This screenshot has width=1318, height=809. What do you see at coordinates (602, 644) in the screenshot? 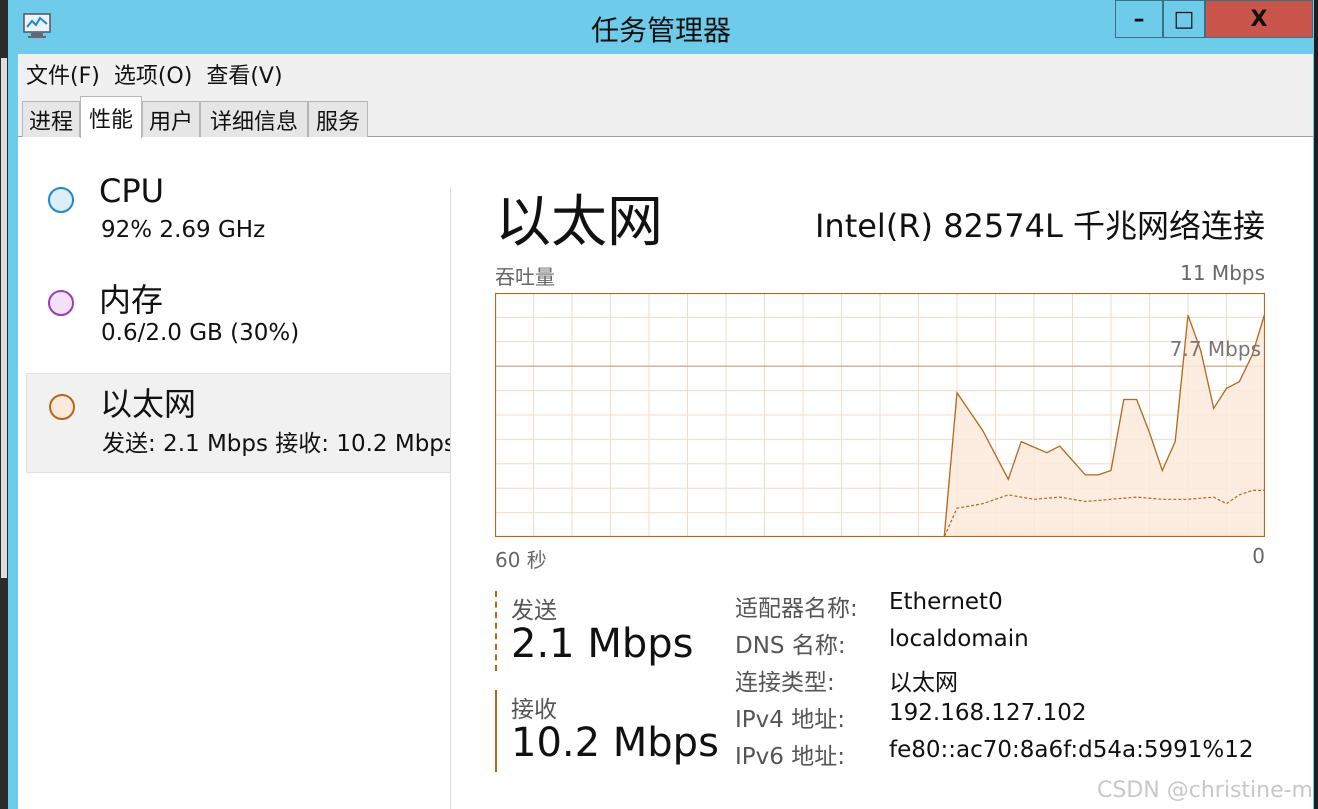
I see `send-value: 2.1 Mbps` at bounding box center [602, 644].